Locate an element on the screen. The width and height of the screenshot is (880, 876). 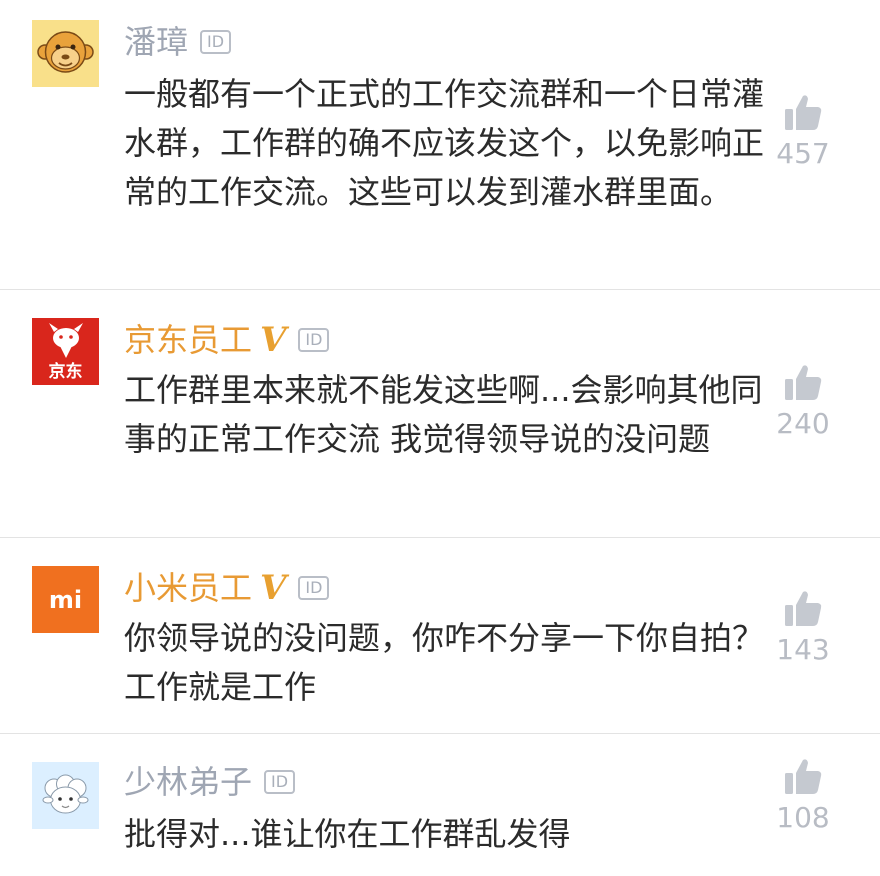
like-count: 143 is located at coordinates (803, 649).